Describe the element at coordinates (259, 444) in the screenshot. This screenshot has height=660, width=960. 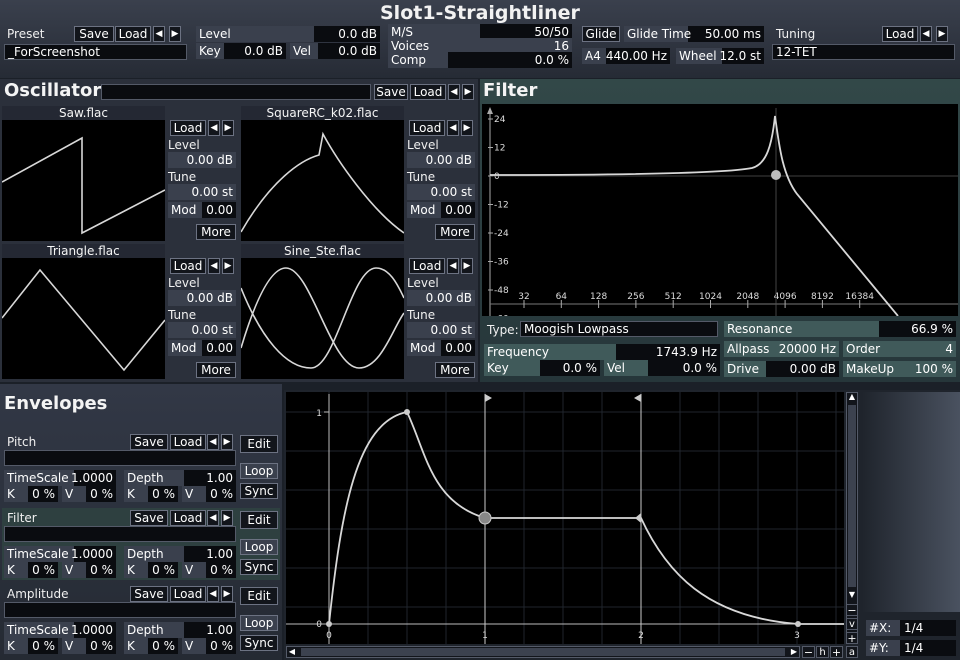
I see `env-0-edit-button: Edit` at that location.